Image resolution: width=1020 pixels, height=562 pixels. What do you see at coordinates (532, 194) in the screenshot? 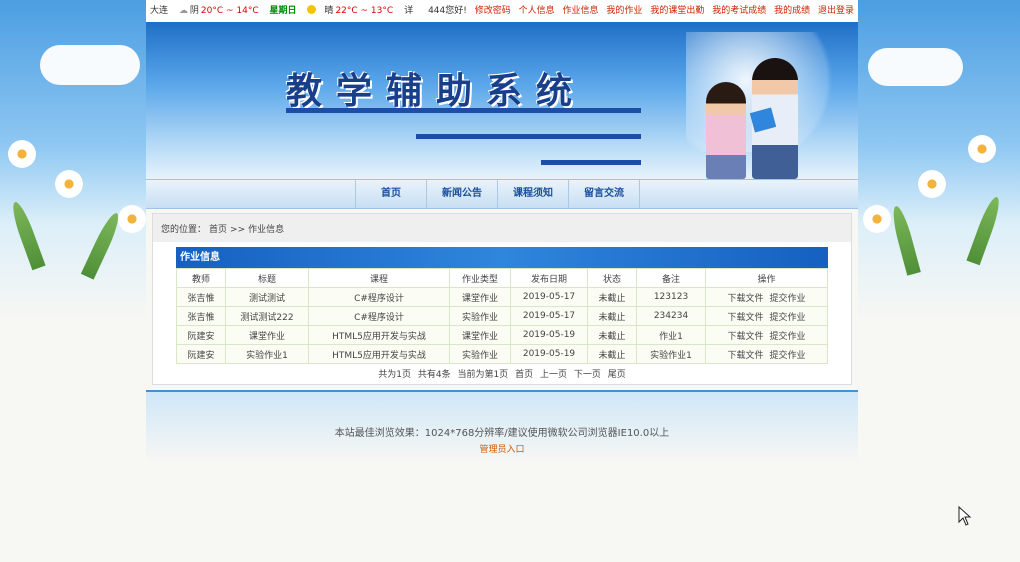
I see `nav-course-notice: 课程须知` at bounding box center [532, 194].